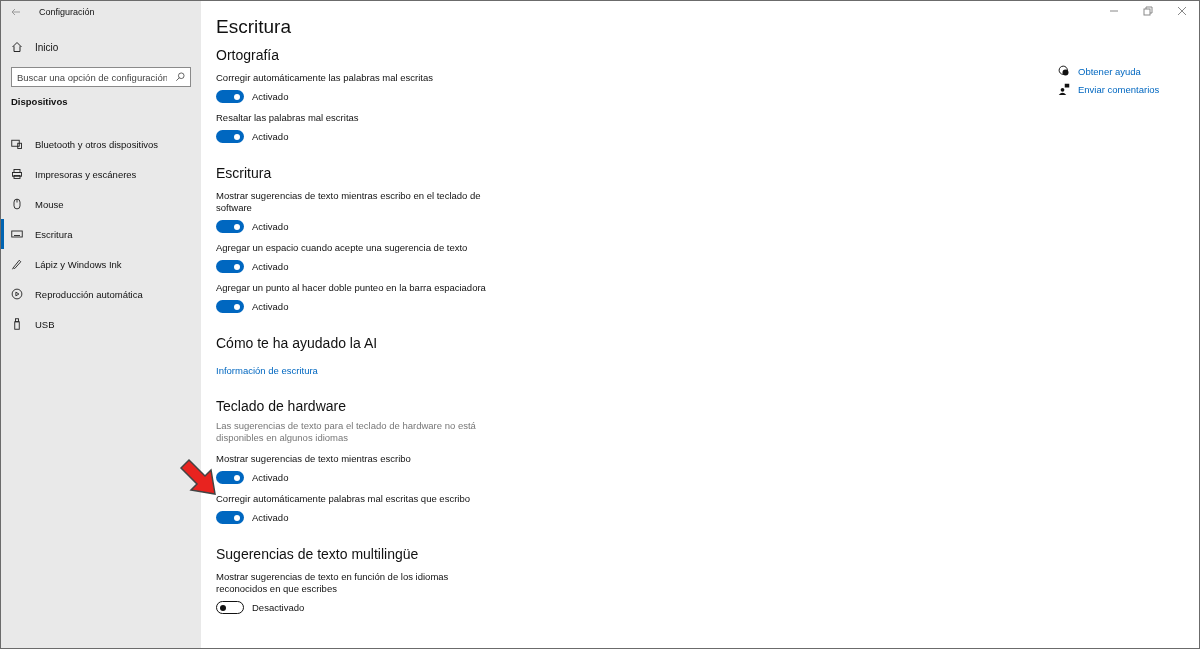  I want to click on search-icon, so click(180, 77).